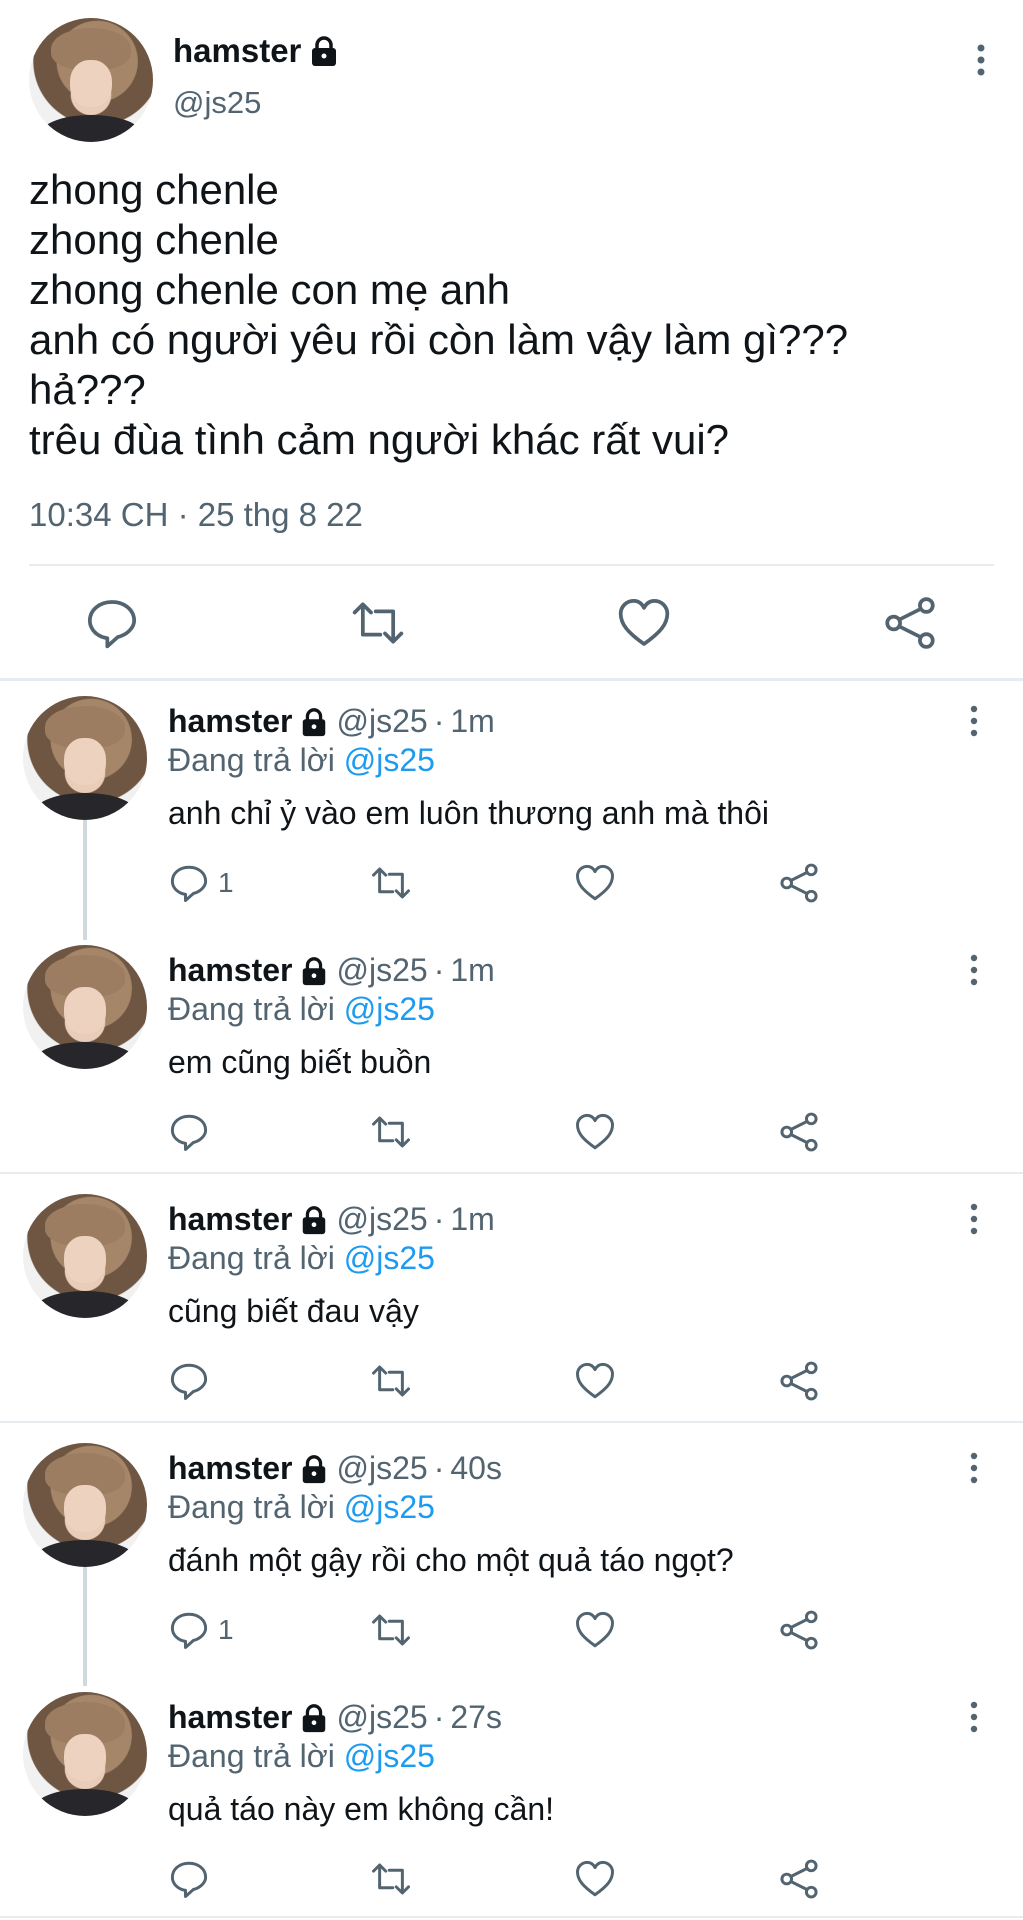 The width and height of the screenshot is (1023, 1920). I want to click on reply-text: đánh một gậy rồi cho một quả táo ngọt?, so click(451, 1560).